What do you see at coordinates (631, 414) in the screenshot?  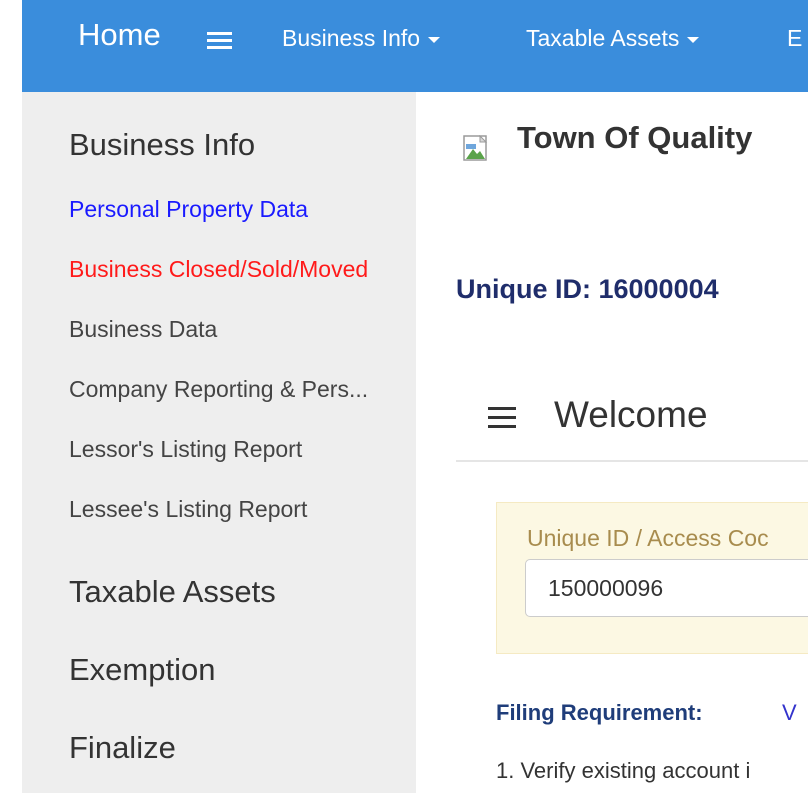 I see `welcome-title: Welcome` at bounding box center [631, 414].